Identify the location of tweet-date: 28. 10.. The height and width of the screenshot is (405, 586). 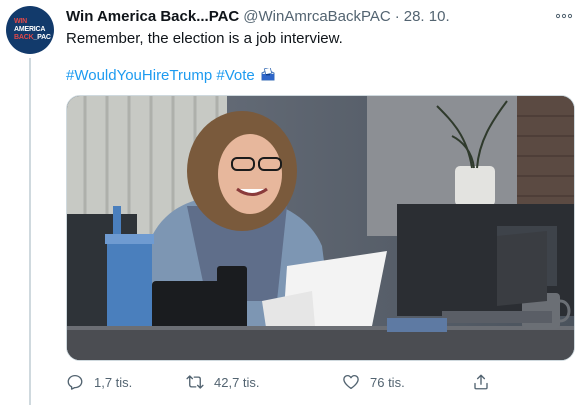
(427, 16).